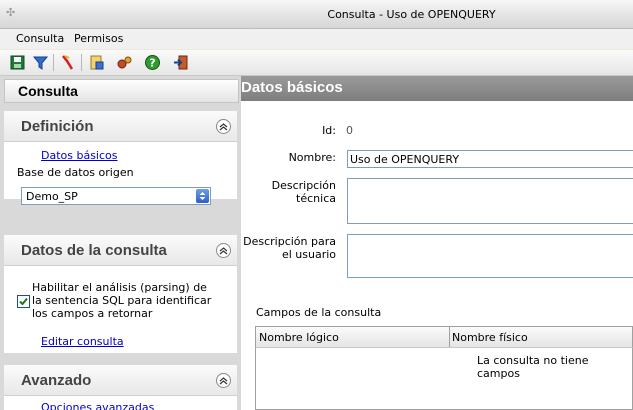  Describe the element at coordinates (120, 126) in the screenshot. I see `section-header: Definición` at that location.